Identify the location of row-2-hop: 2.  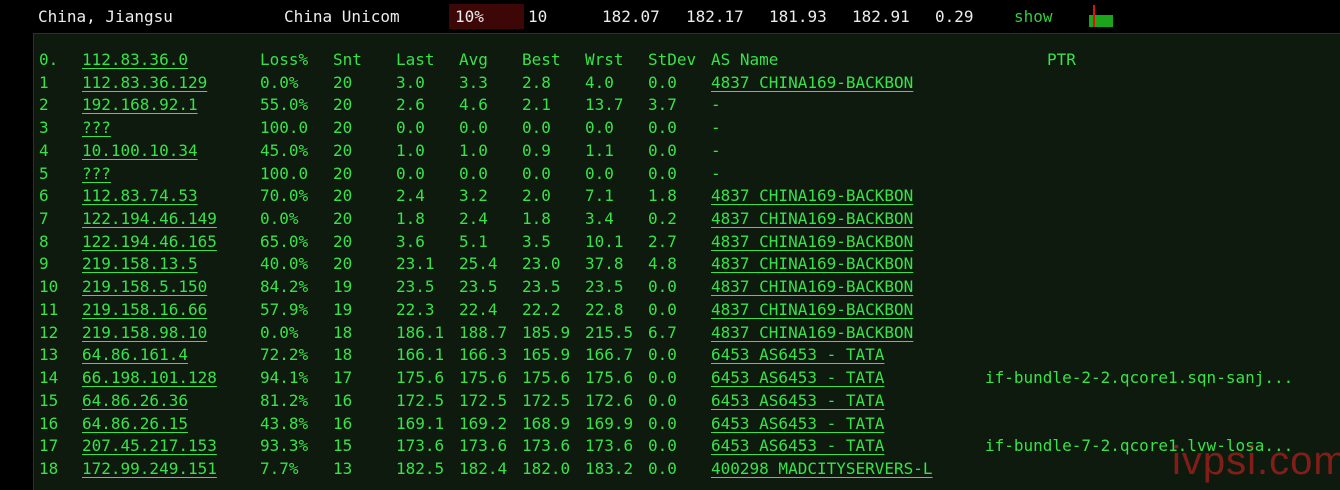
(44, 105).